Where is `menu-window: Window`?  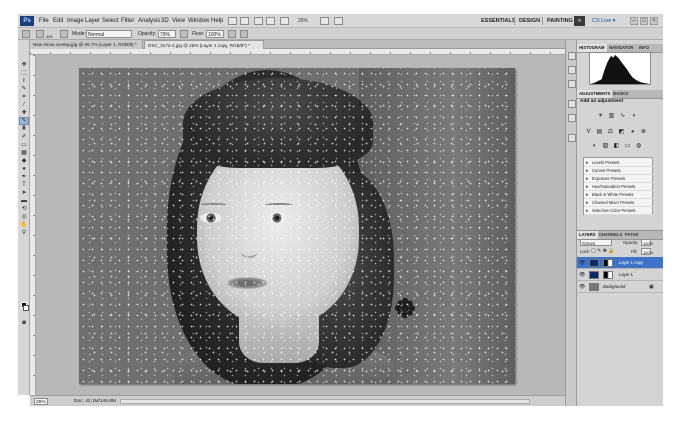 menu-window: Window is located at coordinates (198, 21).